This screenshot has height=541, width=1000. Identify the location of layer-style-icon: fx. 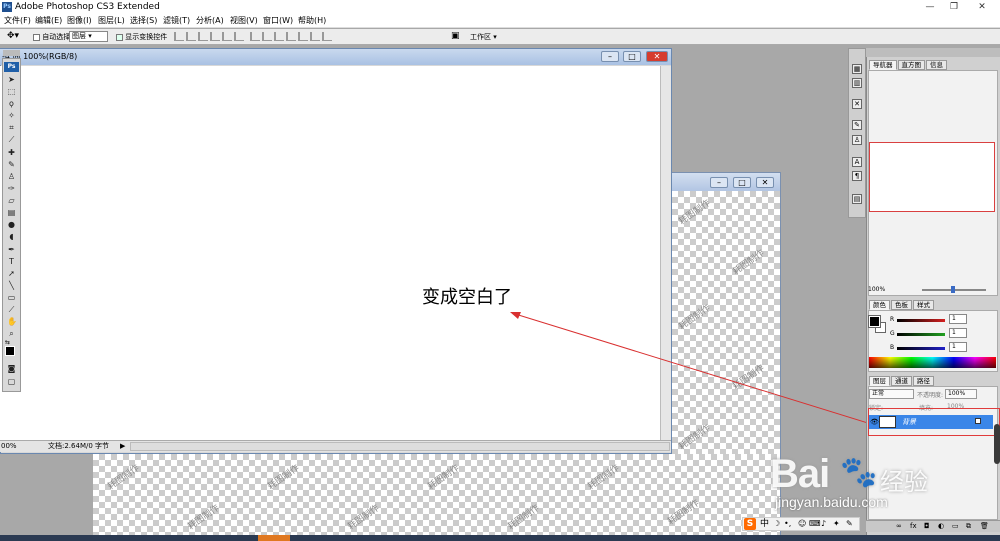
(913, 526).